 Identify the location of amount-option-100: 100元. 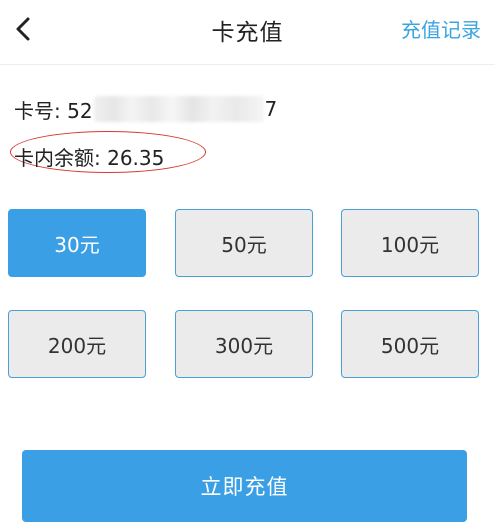
(410, 243).